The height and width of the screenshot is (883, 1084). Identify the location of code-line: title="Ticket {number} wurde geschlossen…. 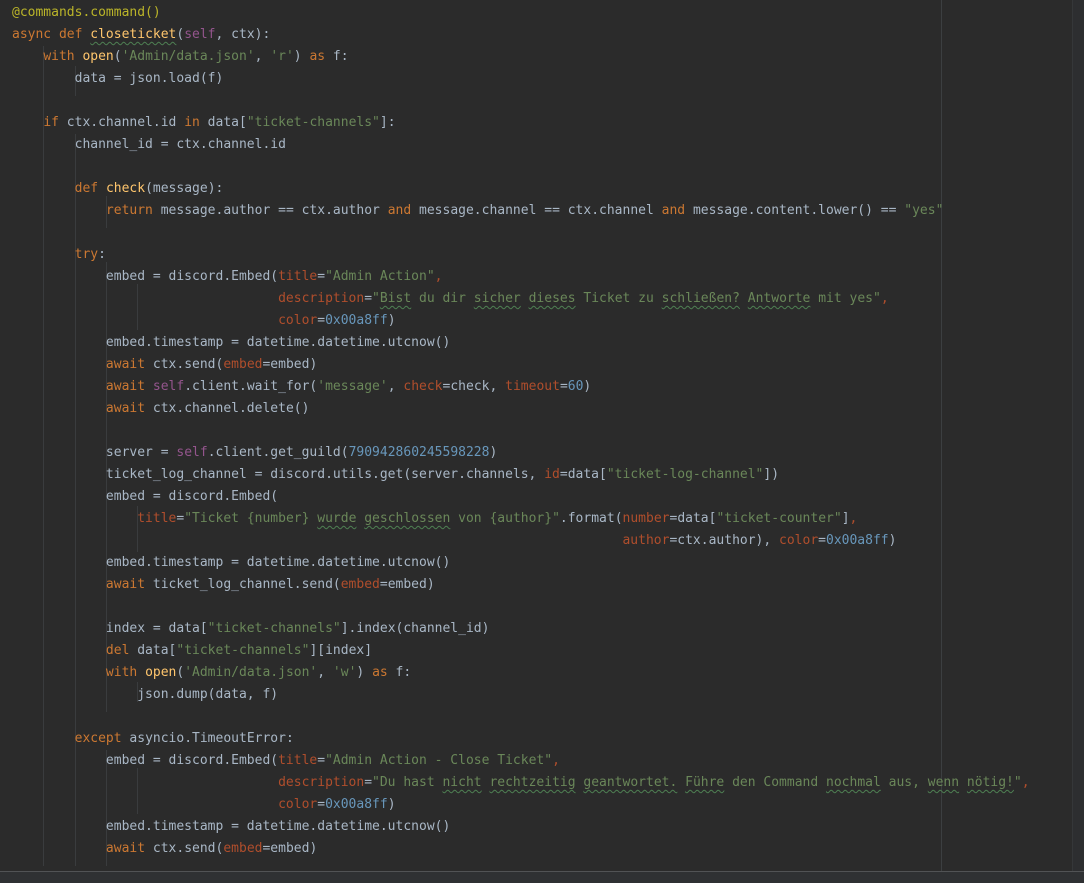
(497, 518).